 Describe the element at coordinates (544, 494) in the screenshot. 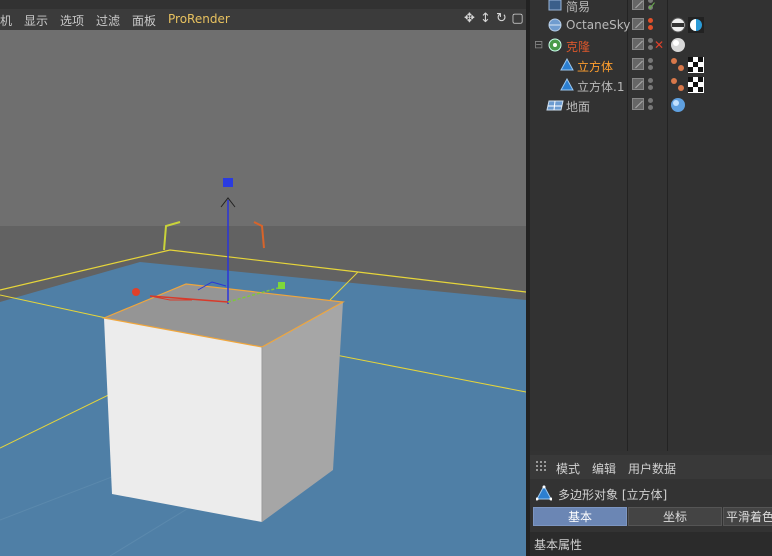

I see `polygon-object-icon` at that location.